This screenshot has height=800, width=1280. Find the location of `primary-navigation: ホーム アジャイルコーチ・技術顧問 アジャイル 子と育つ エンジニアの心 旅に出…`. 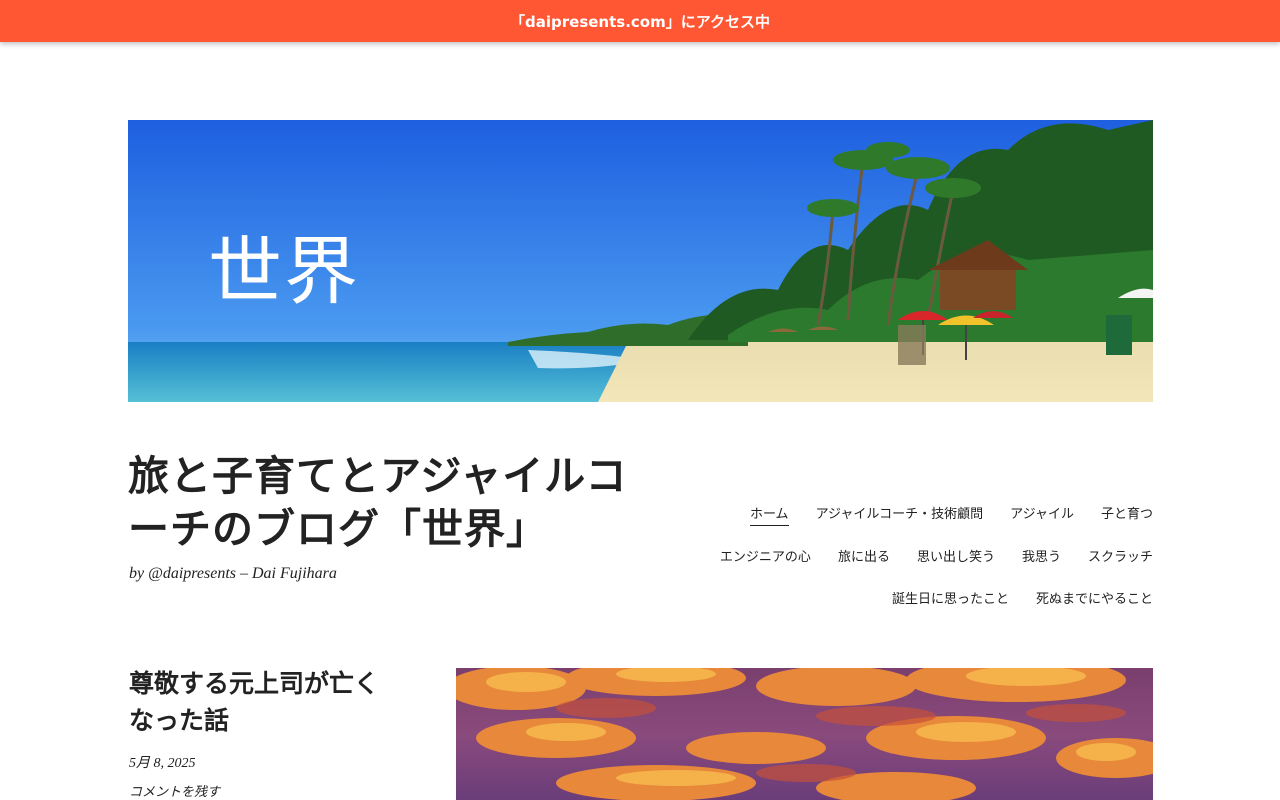

primary-navigation: ホーム アジャイルコーチ・技術顧問 アジャイル 子と育つ エンジニアの心 旅に出… is located at coordinates (926, 556).